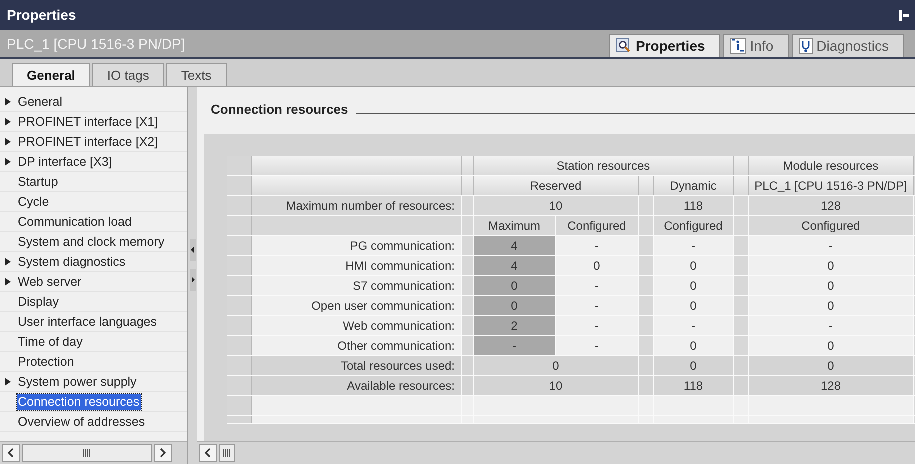 This screenshot has width=915, height=464. I want to click on tree-item: System power supply, so click(77, 382).